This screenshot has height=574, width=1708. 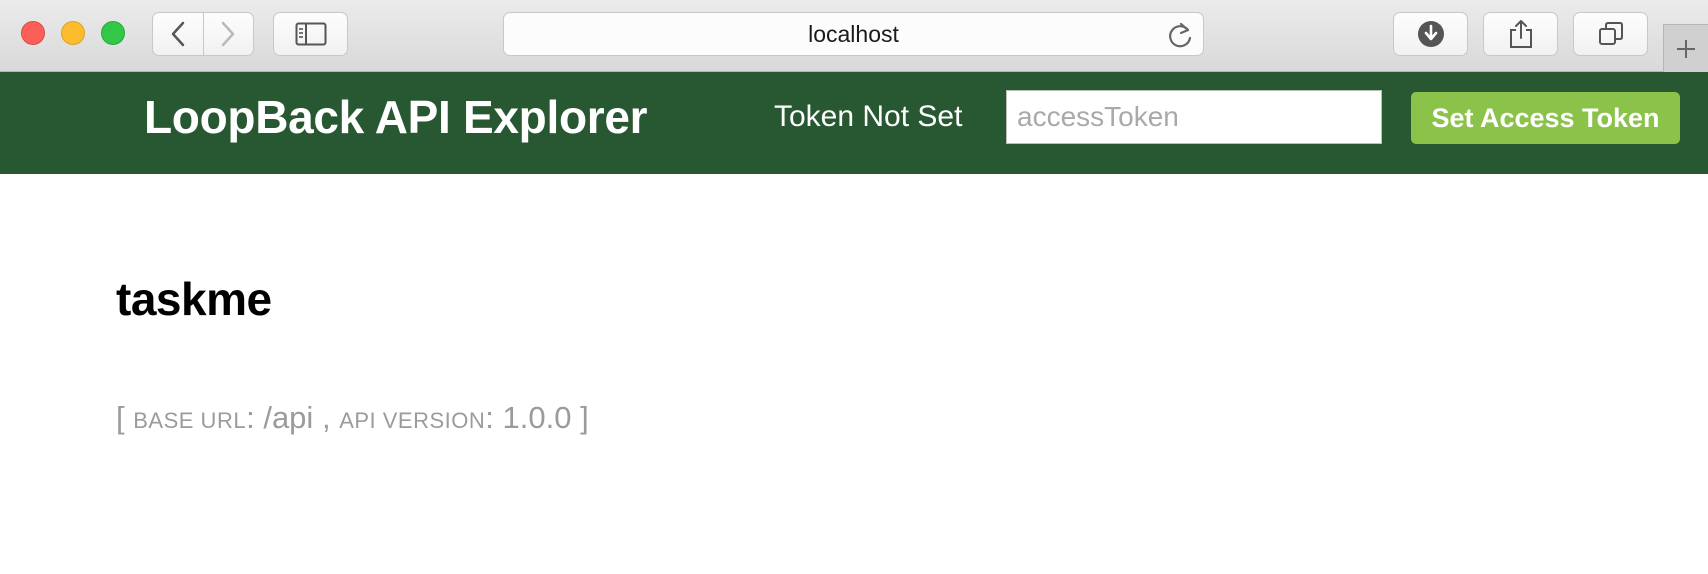 What do you see at coordinates (537, 417) in the screenshot?
I see `api-version-value: 1.0.0` at bounding box center [537, 417].